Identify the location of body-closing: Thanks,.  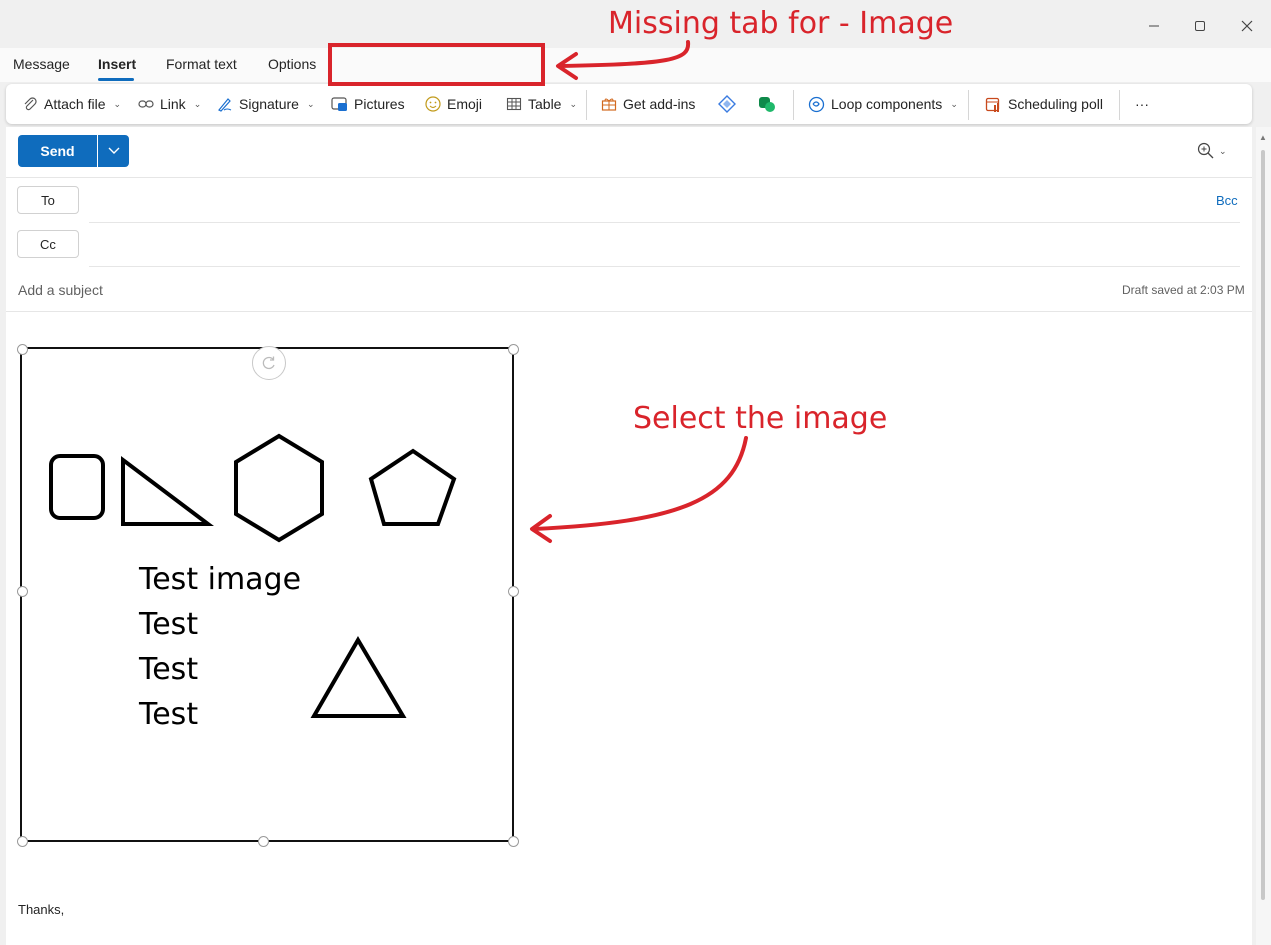
(41, 909).